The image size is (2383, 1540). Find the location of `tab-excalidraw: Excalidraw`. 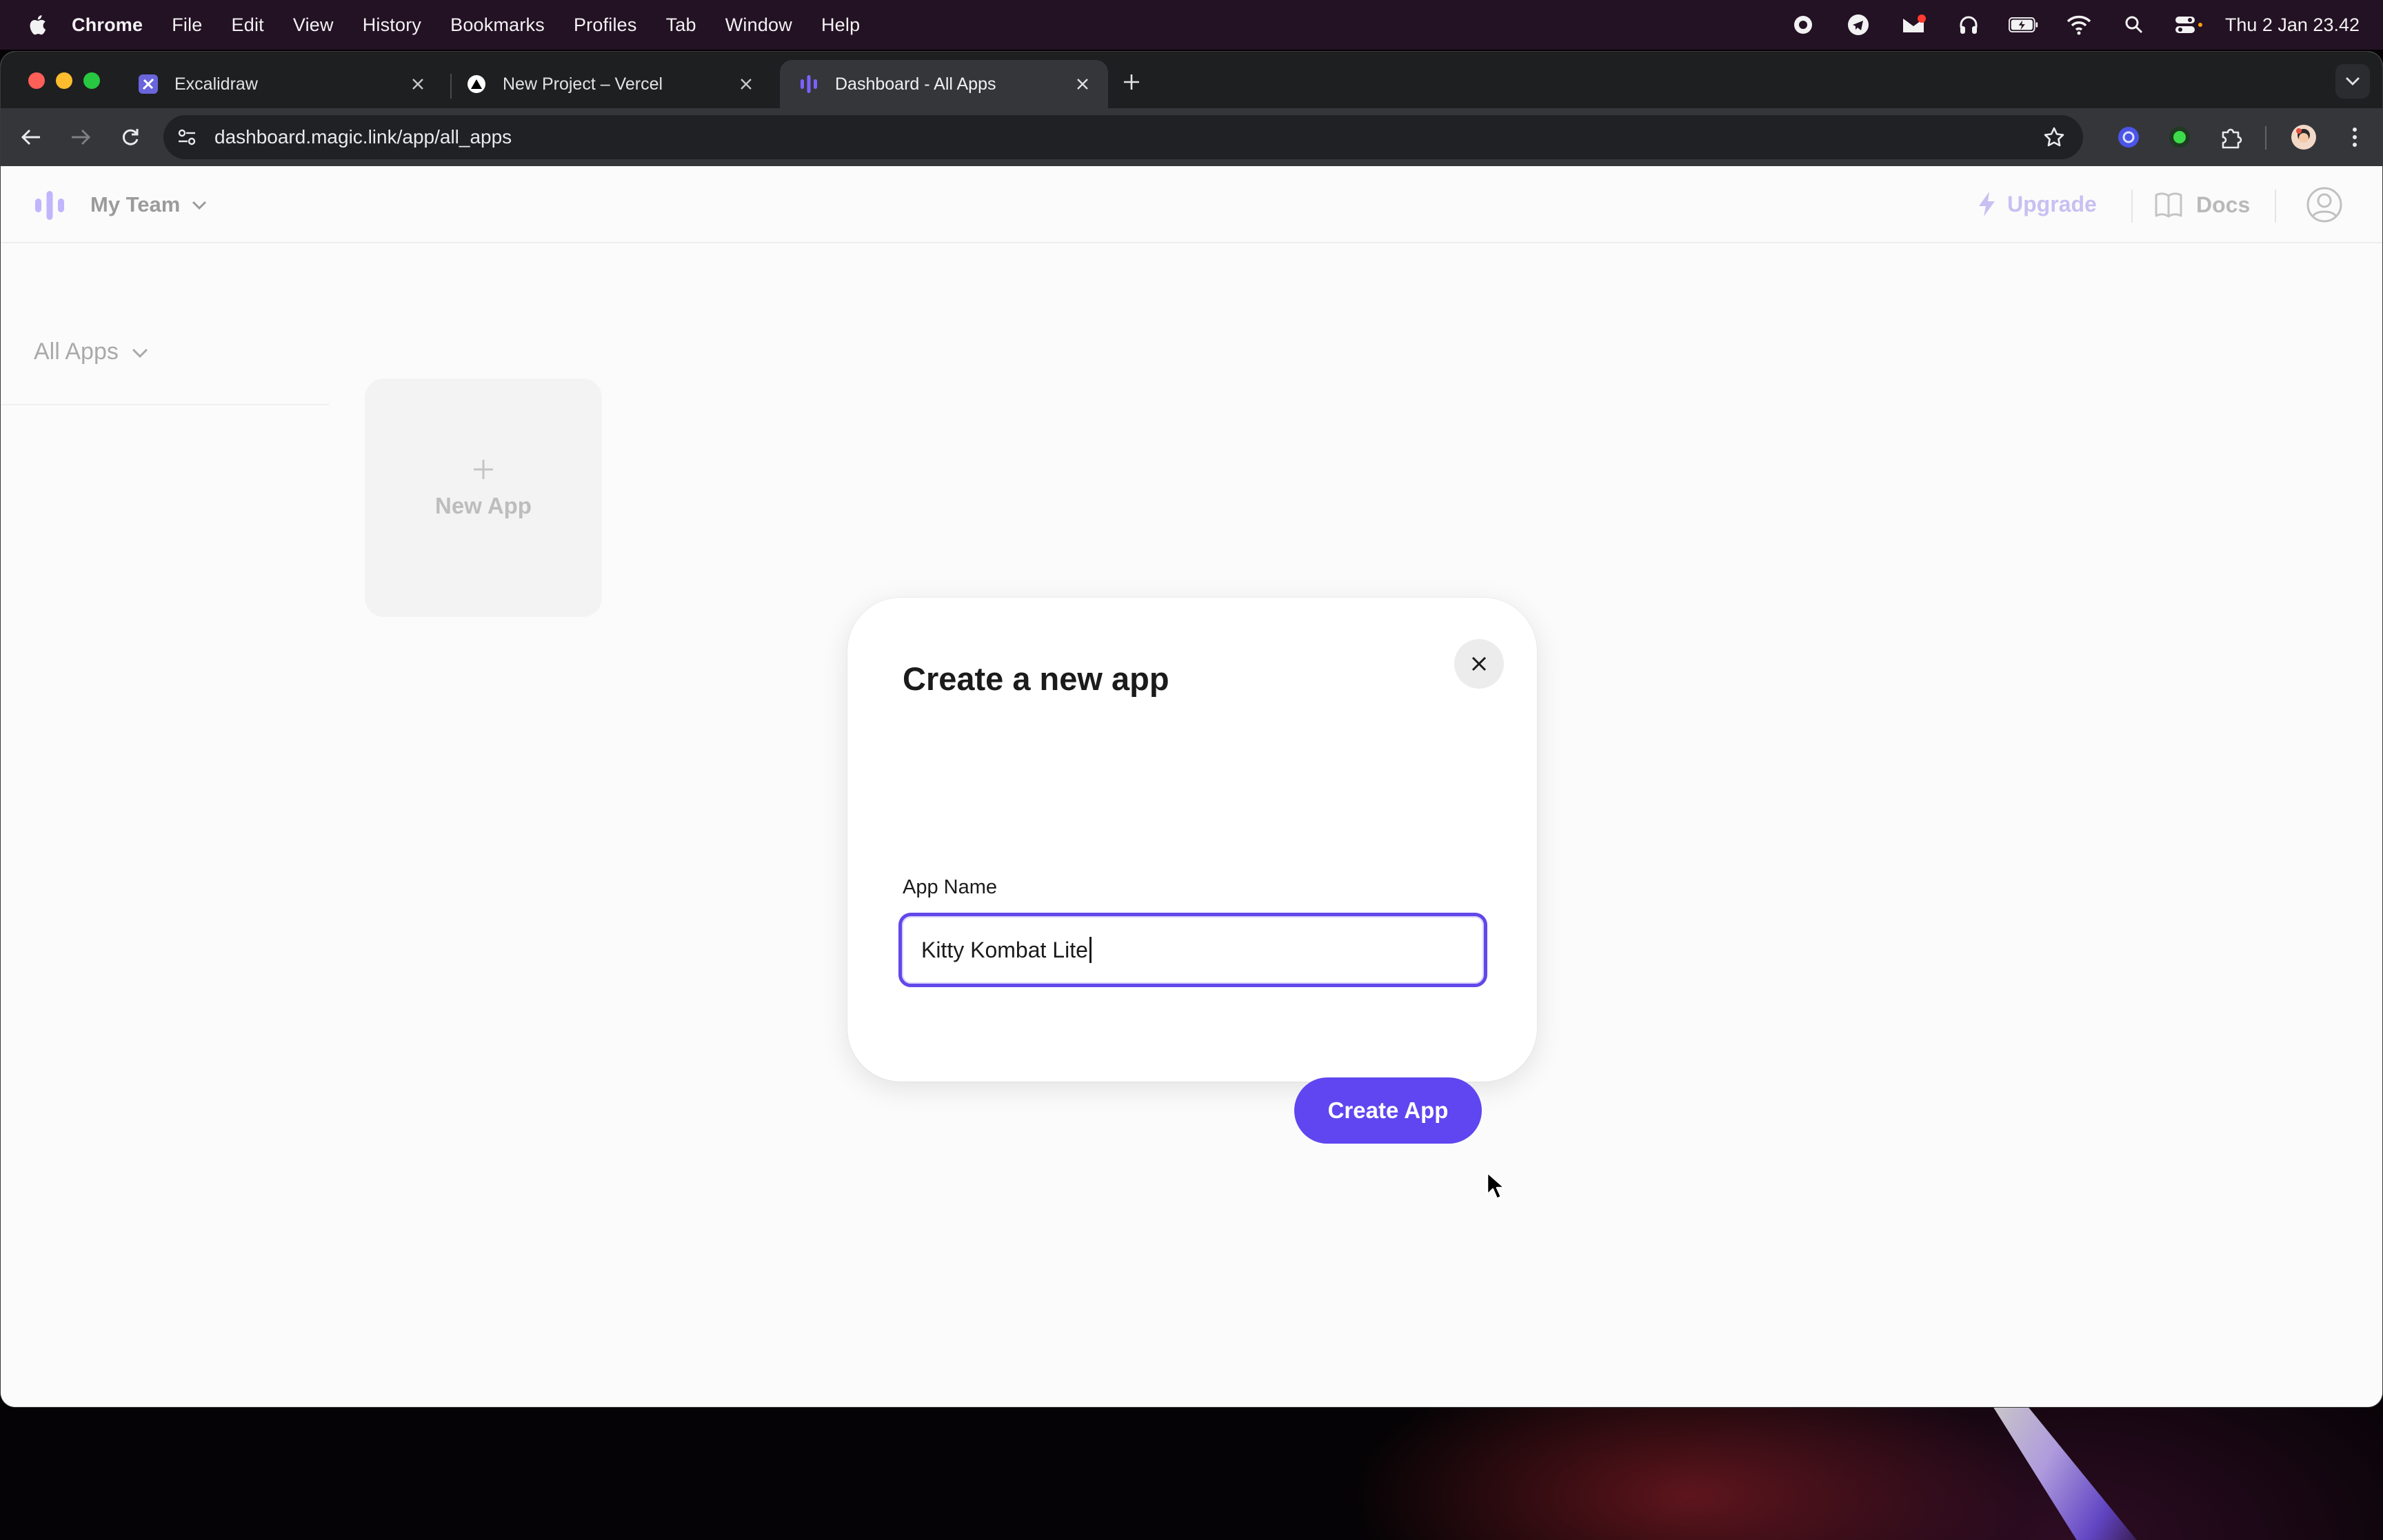

tab-excalidraw: Excalidraw is located at coordinates (281, 84).